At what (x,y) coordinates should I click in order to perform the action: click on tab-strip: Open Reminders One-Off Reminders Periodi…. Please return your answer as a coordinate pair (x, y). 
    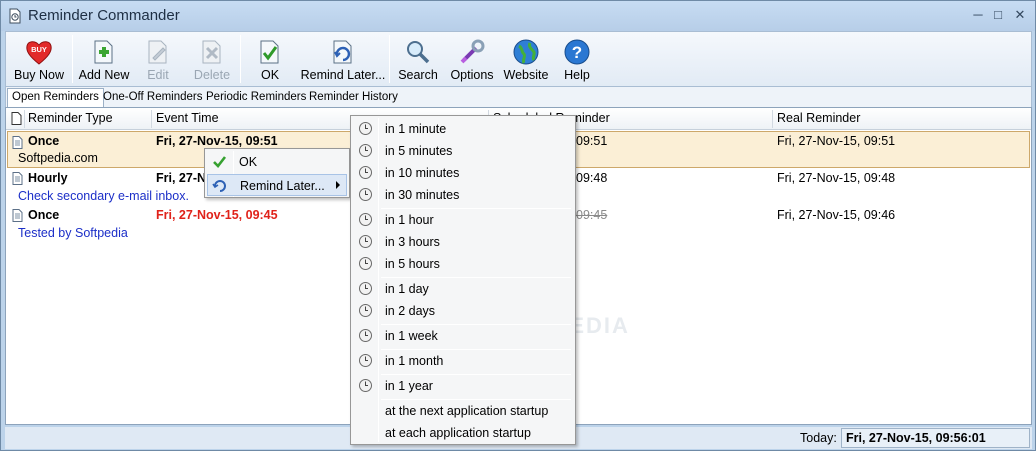
    Looking at the image, I should click on (518, 97).